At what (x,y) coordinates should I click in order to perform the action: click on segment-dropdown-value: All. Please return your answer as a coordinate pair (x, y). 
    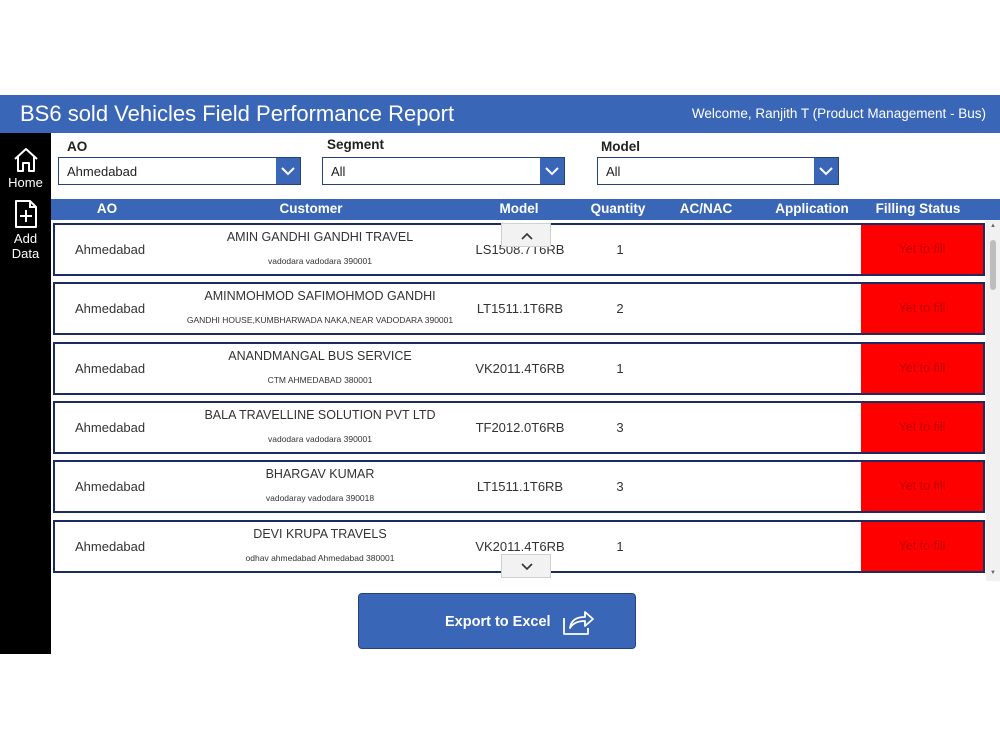
    Looking at the image, I should click on (338, 171).